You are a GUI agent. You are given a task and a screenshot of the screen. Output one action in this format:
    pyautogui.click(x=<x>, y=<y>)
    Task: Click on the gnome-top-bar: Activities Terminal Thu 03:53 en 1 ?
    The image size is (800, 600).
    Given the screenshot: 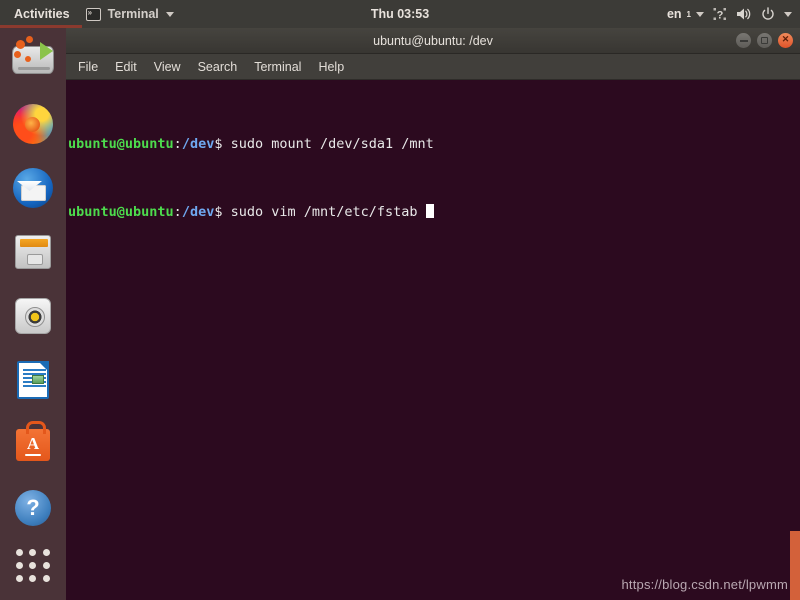 What is the action you would take?
    pyautogui.click(x=400, y=14)
    